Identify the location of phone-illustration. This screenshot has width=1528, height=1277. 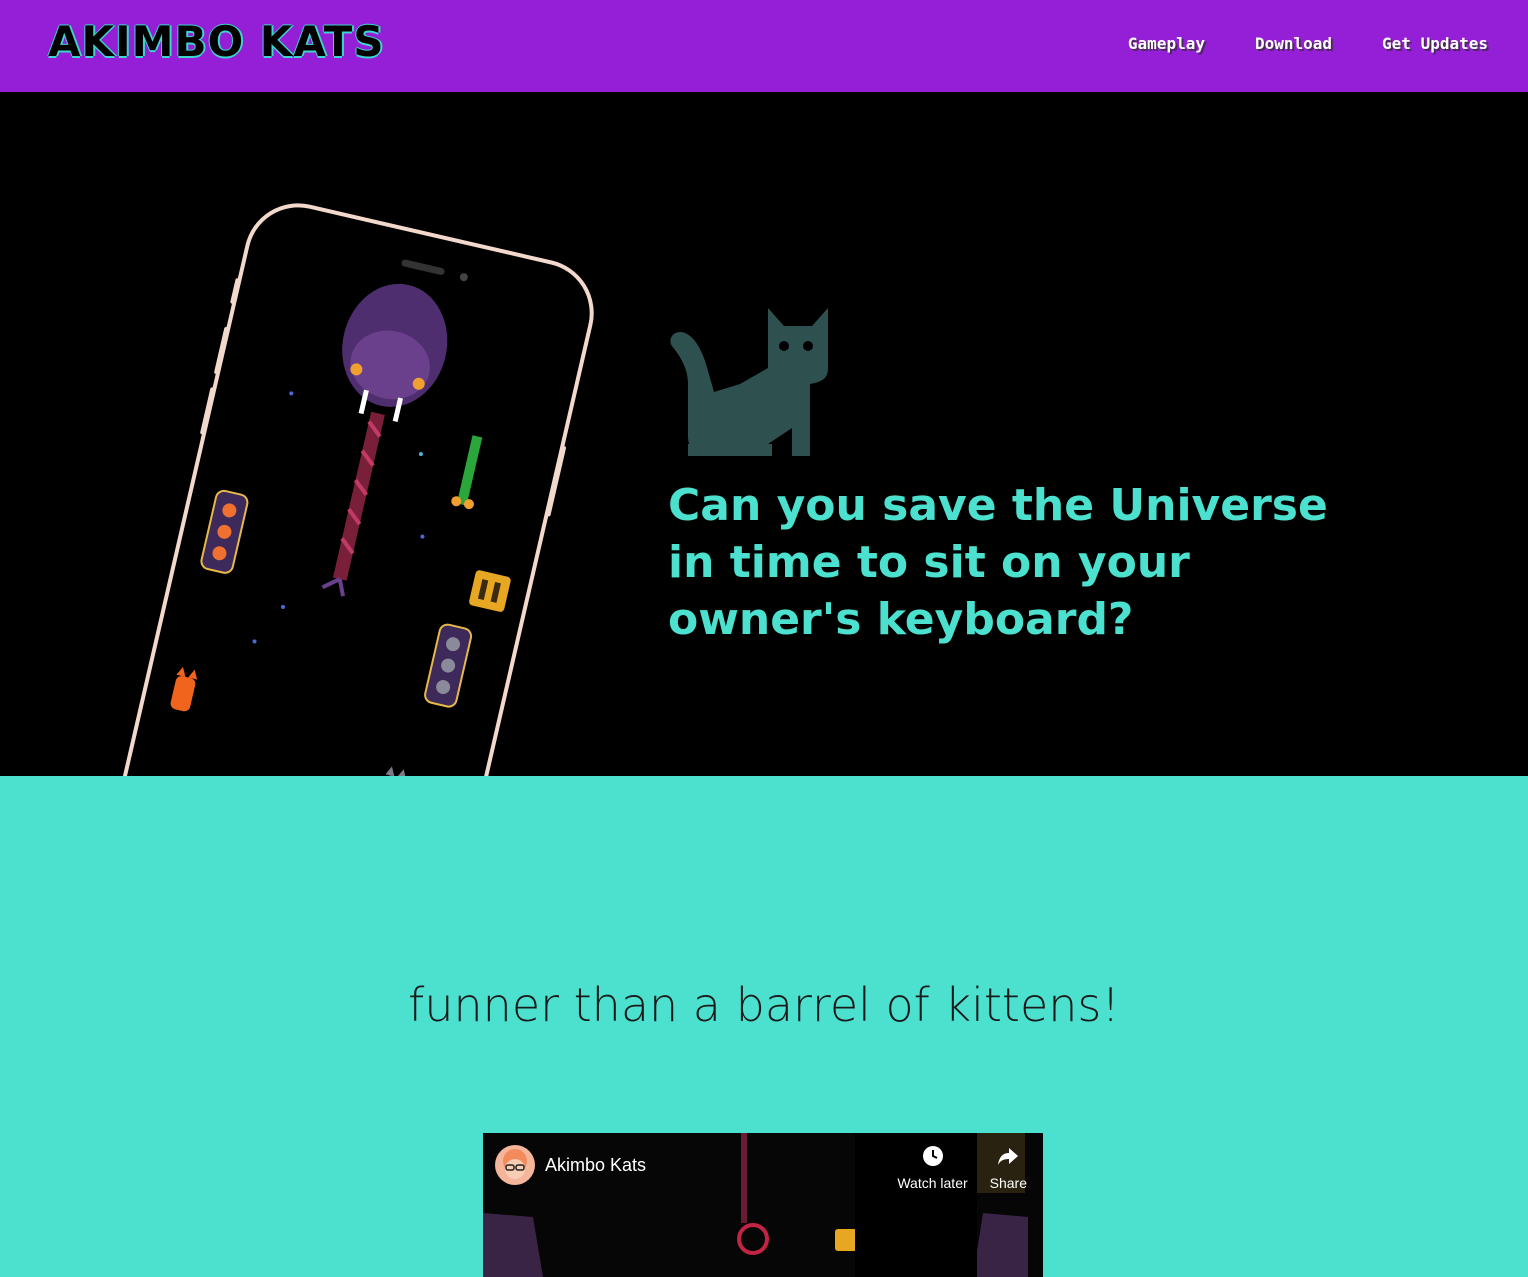
(343, 489).